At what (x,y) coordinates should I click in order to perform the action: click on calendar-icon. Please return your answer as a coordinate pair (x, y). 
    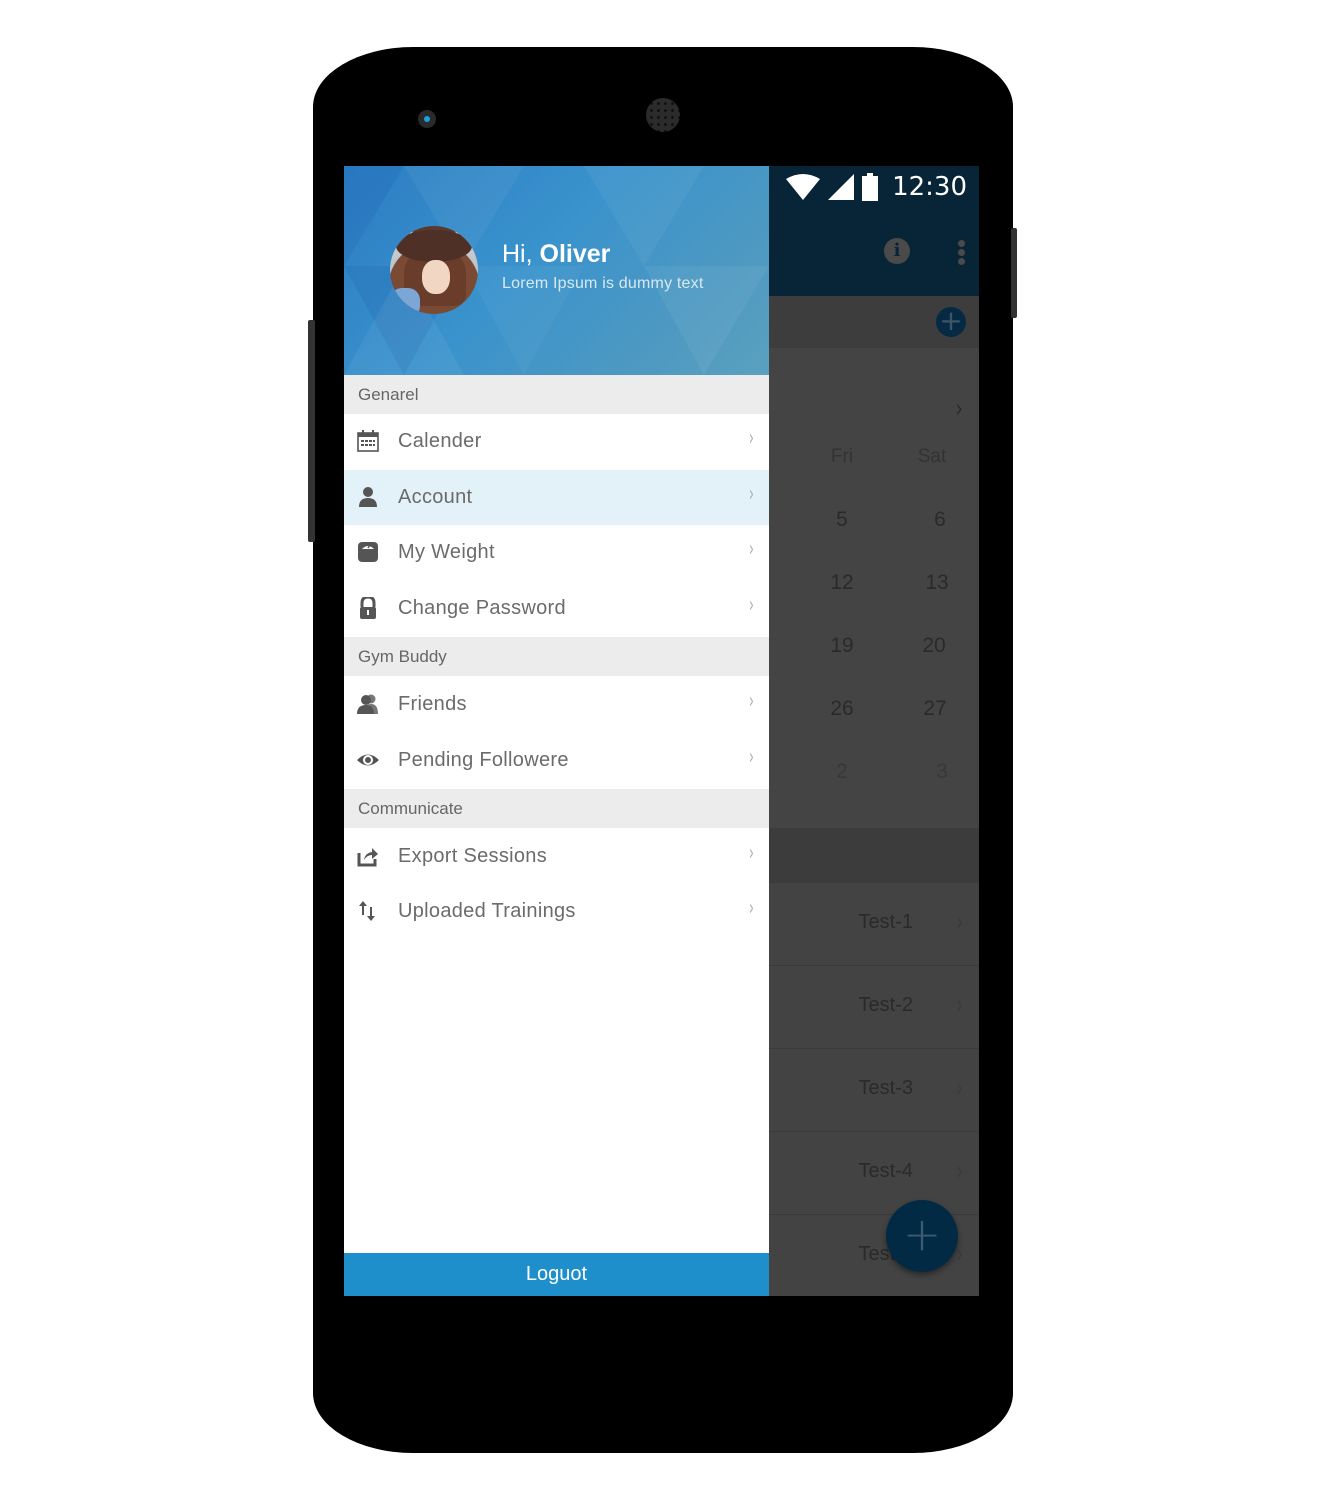
    Looking at the image, I should click on (368, 441).